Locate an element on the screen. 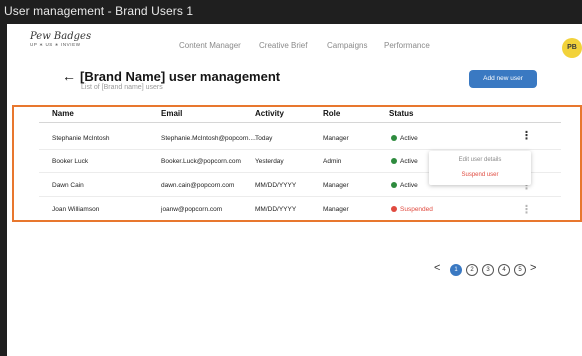 The image size is (582, 356). page-1-button: 1 is located at coordinates (456, 270).